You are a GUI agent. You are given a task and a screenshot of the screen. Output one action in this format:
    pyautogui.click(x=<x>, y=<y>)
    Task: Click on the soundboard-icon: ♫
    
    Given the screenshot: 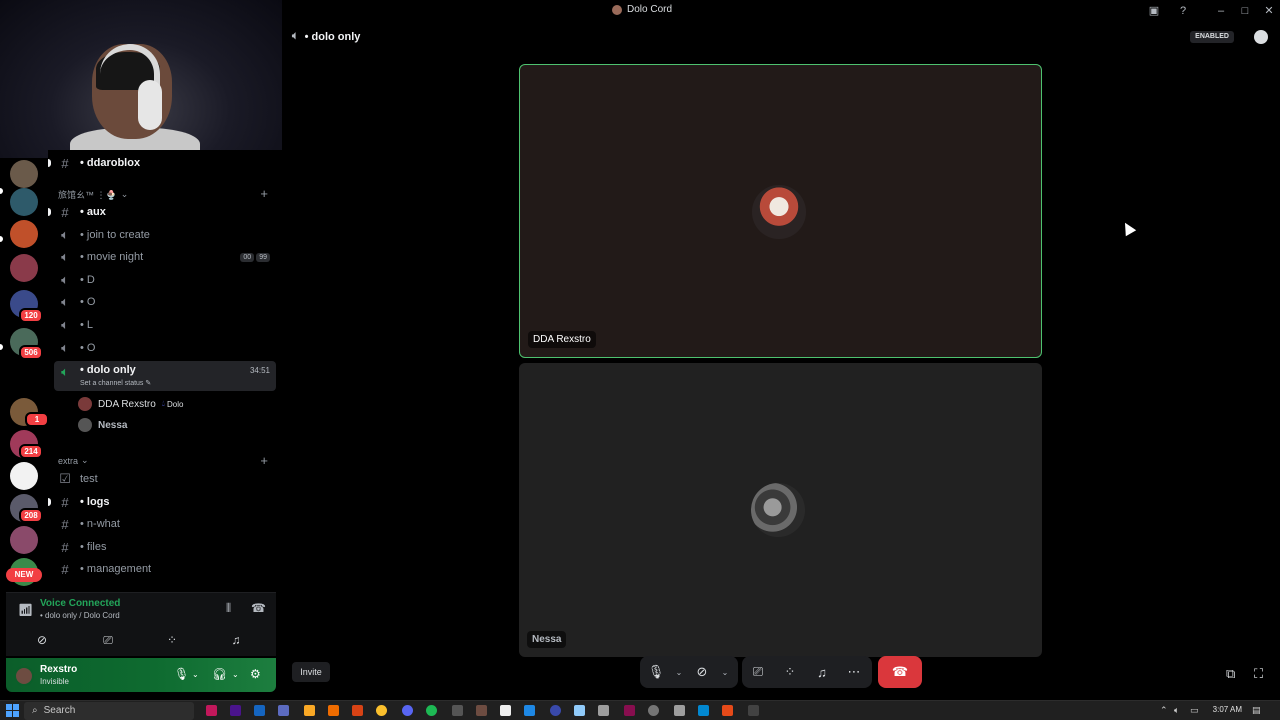 What is the action you would take?
    pyautogui.click(x=822, y=672)
    